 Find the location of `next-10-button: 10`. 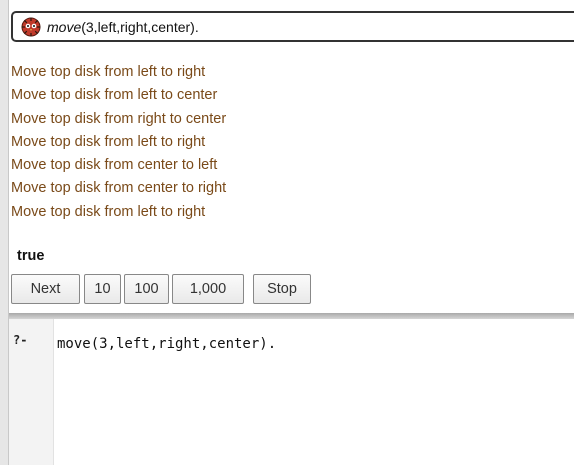

next-10-button: 10 is located at coordinates (102, 289).